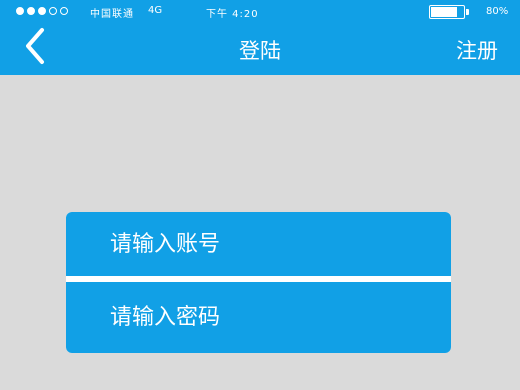  I want to click on battery-level-fill, so click(444, 12).